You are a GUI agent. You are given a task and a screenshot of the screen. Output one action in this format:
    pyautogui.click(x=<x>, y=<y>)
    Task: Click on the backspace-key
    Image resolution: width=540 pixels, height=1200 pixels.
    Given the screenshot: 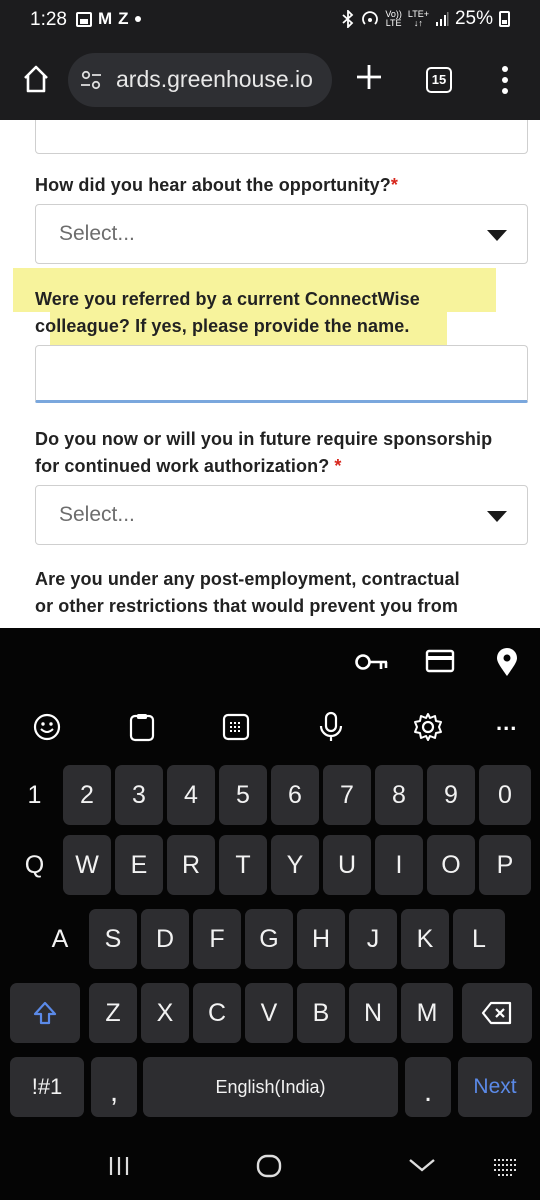 What is the action you would take?
    pyautogui.click(x=497, y=1013)
    